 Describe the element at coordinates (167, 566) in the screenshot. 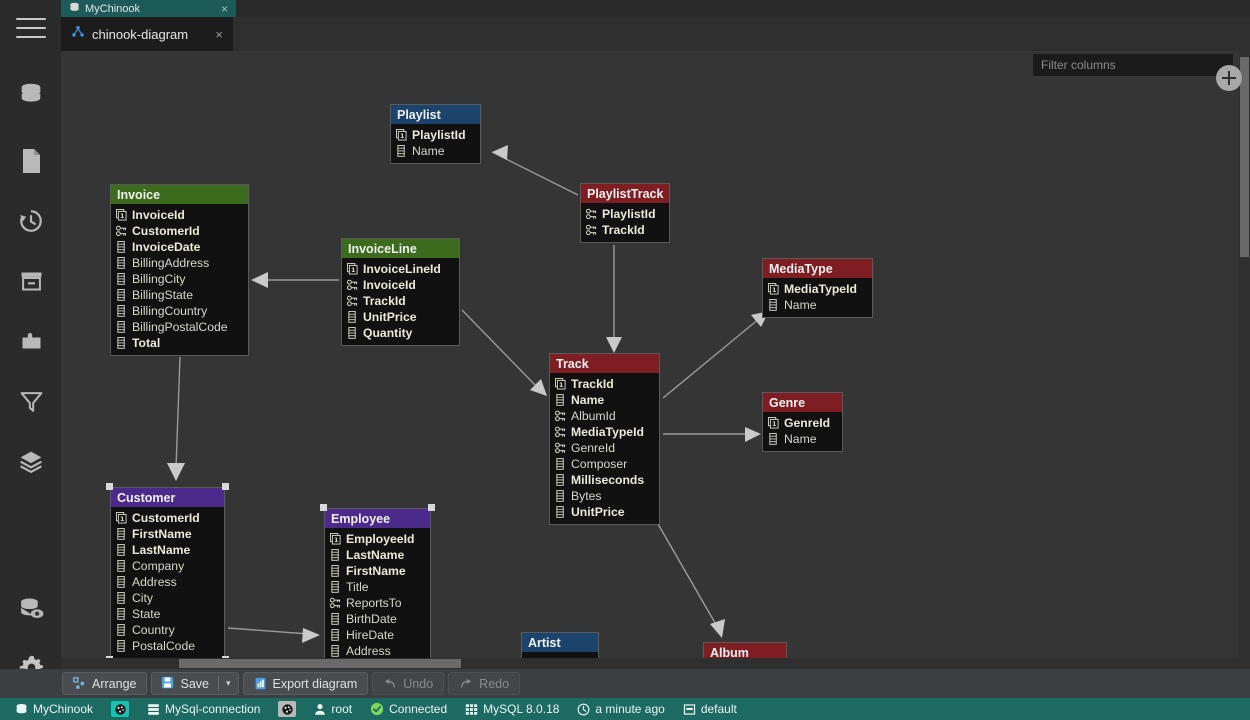

I see `er-column: Company` at that location.